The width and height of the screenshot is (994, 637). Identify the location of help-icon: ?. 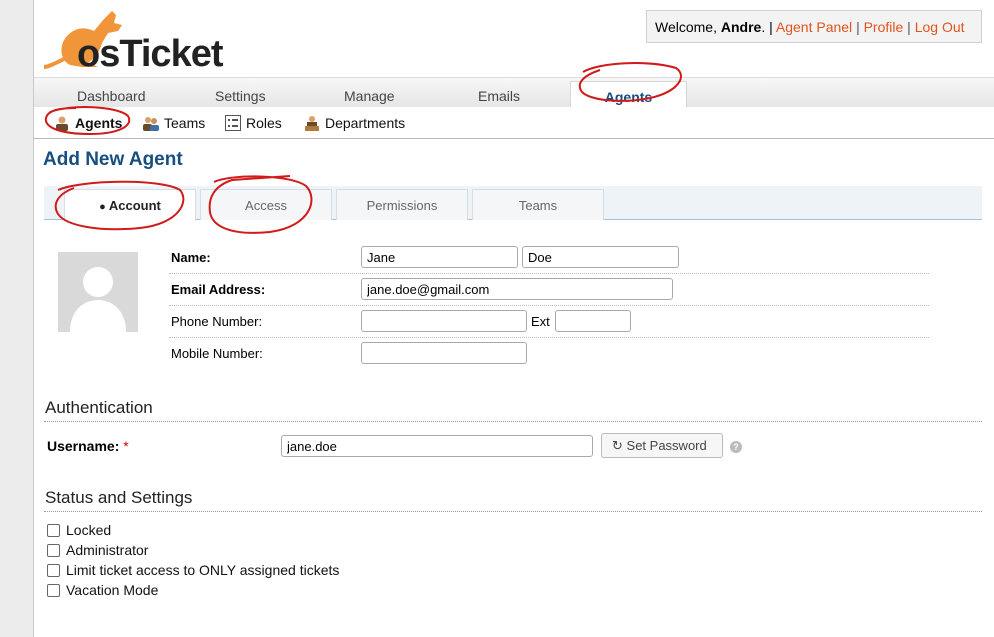
(736, 447).